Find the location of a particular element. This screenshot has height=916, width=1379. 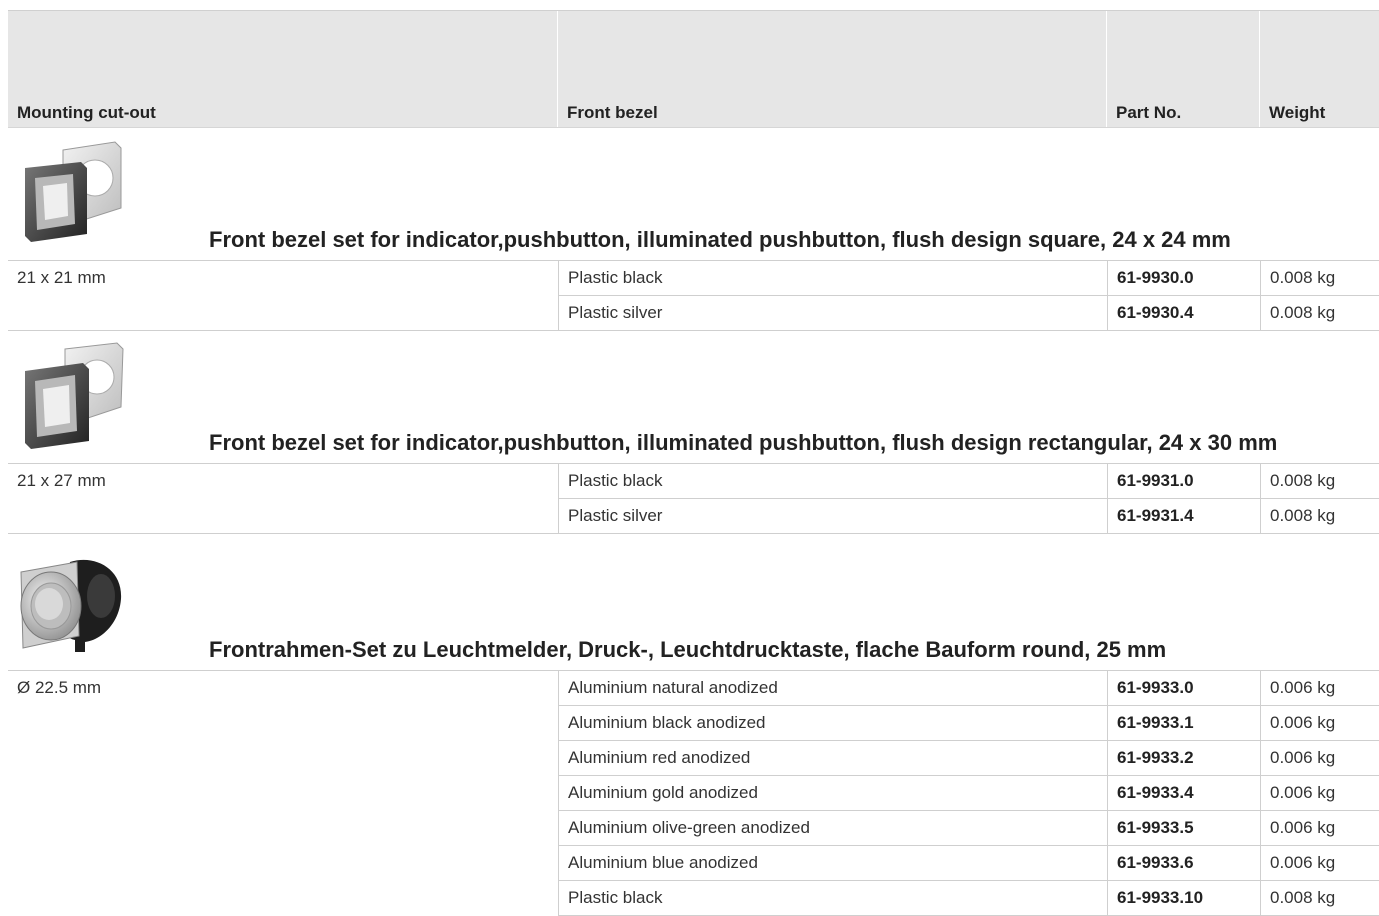

table-row: Plastic silver 61-9931.4 0.008 kg is located at coordinates (693, 516).